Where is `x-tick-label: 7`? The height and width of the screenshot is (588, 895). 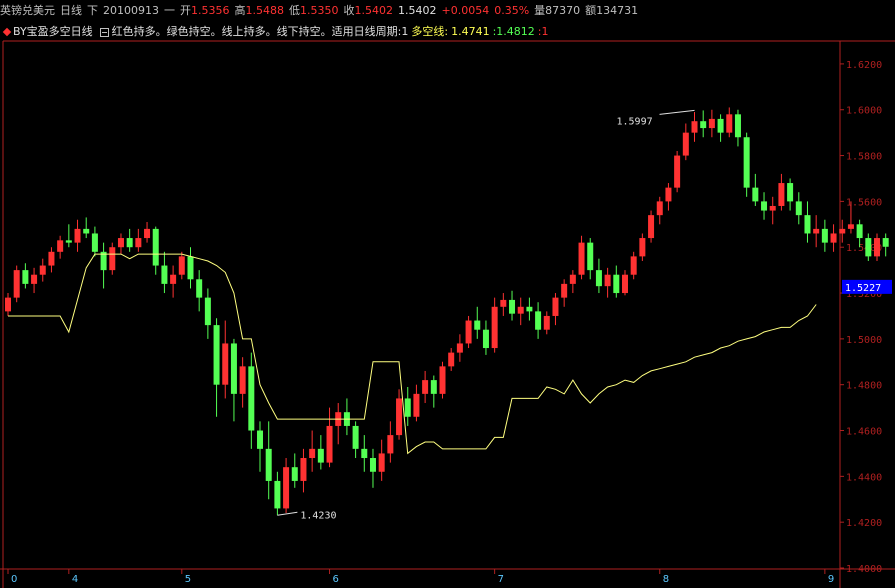
x-tick-label: 7 is located at coordinates (501, 579).